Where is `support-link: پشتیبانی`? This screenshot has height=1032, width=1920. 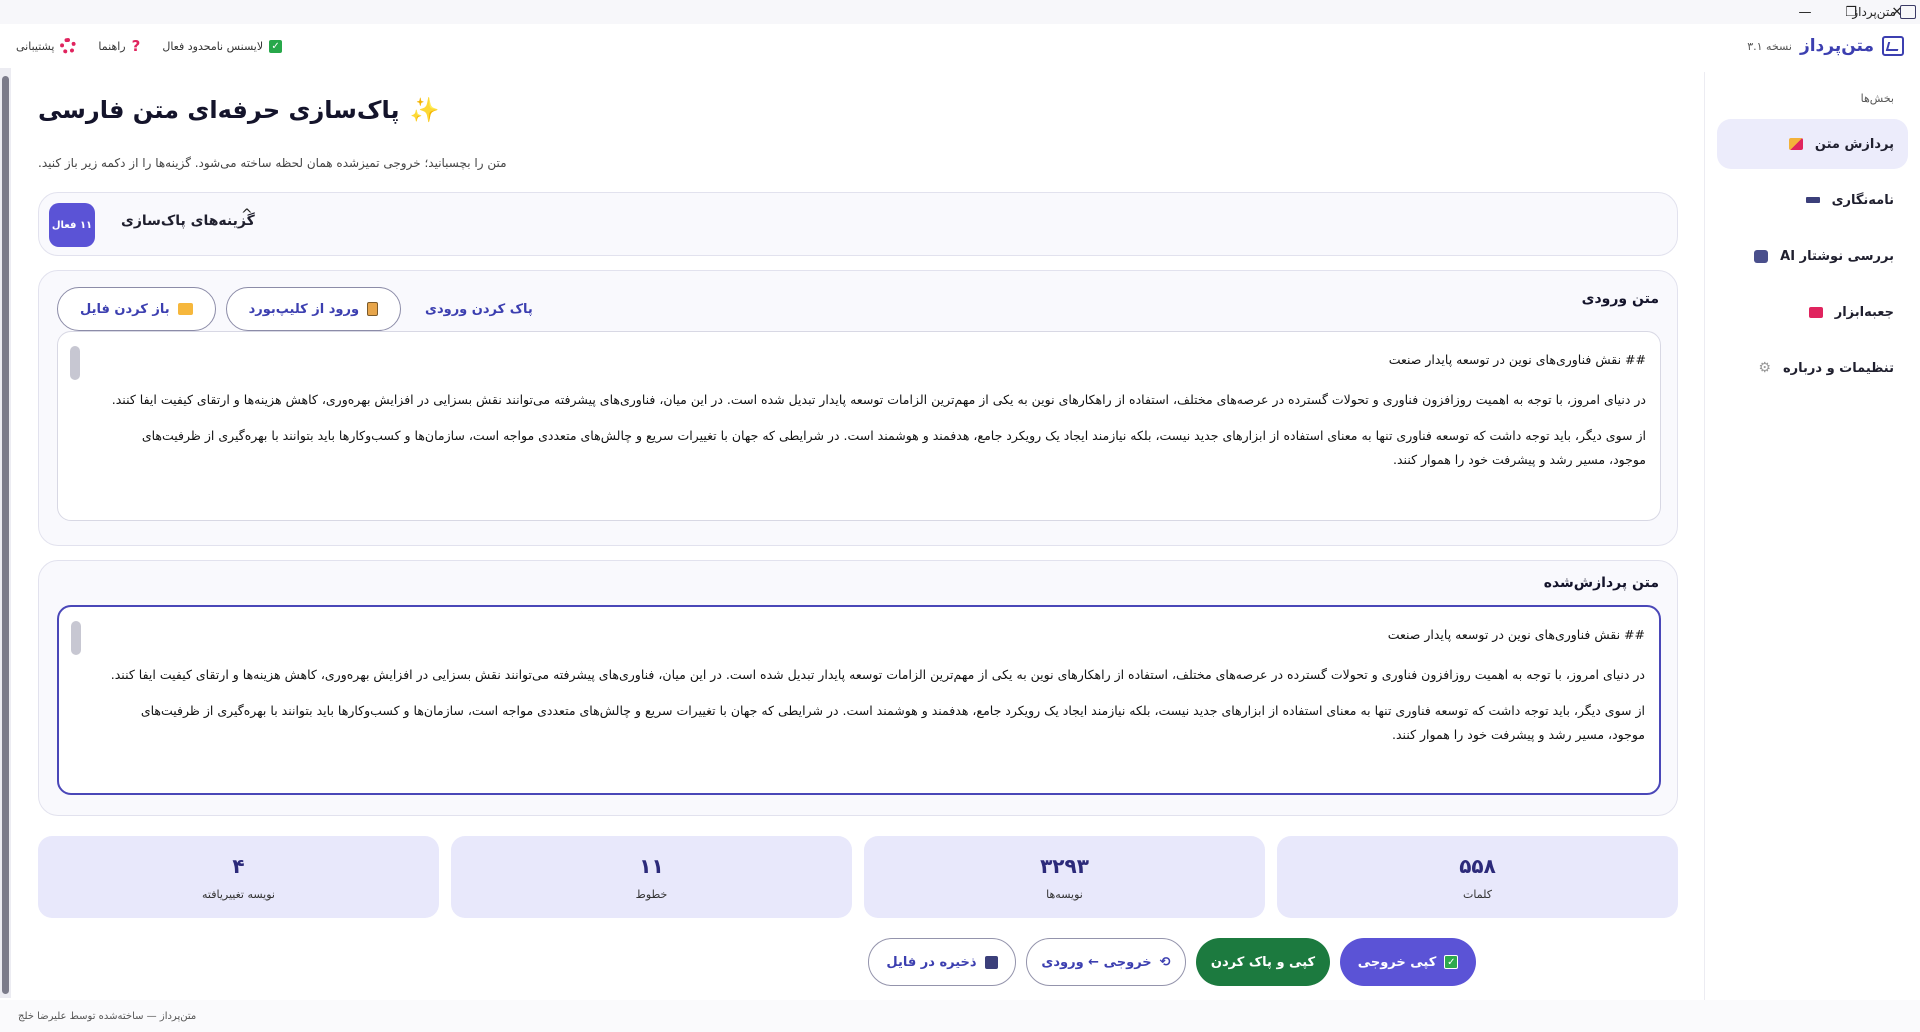
support-link: پشتیبانی is located at coordinates (46, 46).